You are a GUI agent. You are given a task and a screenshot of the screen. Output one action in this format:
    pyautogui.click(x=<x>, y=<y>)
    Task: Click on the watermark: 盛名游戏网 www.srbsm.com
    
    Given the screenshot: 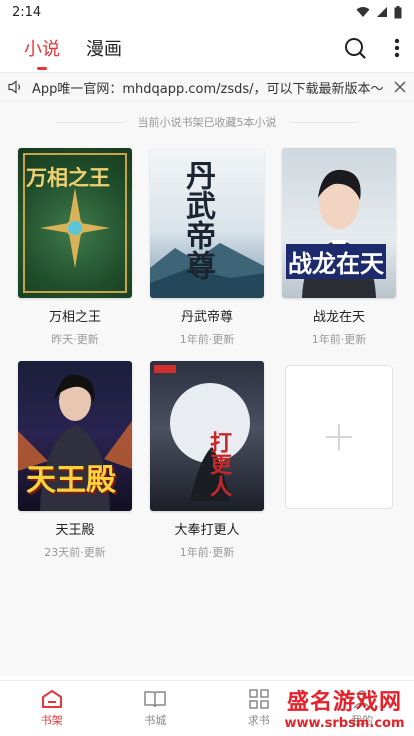 What is the action you would take?
    pyautogui.click(x=344, y=707)
    